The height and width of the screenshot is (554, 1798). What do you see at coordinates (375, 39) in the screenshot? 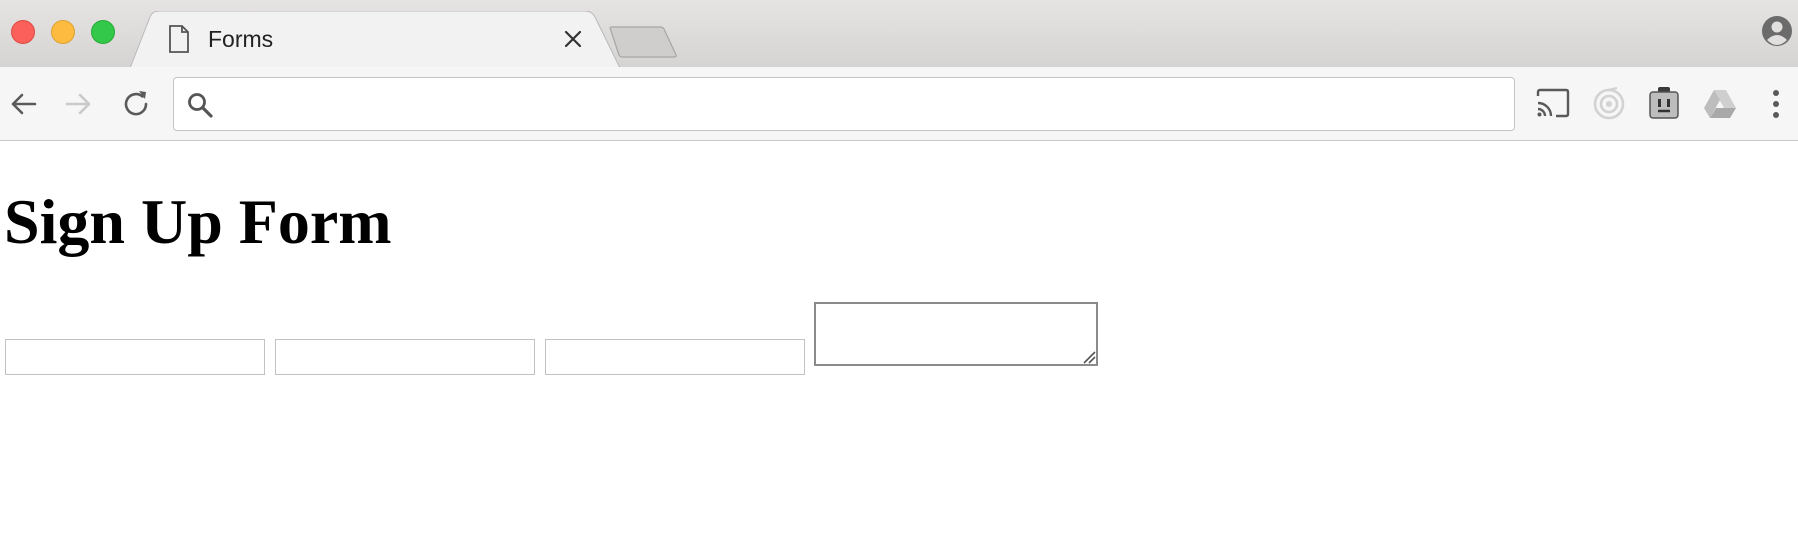
I see `active-tab` at bounding box center [375, 39].